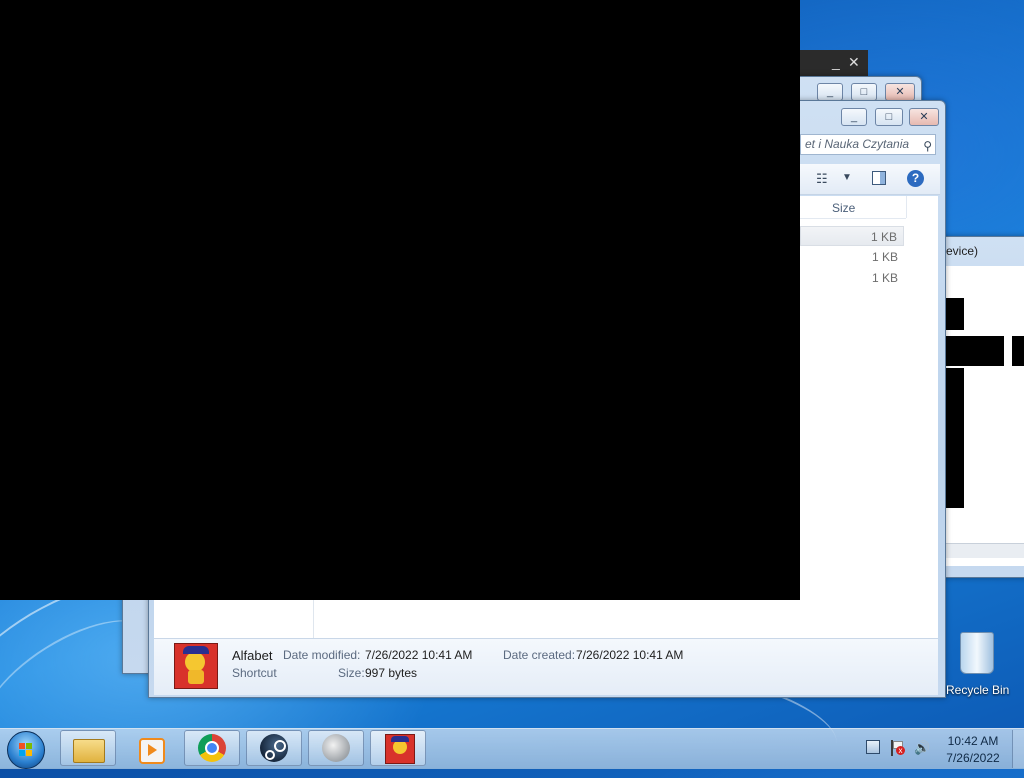 The image size is (1024, 778). What do you see at coordinates (1018, 749) in the screenshot?
I see `show-desktop-button` at bounding box center [1018, 749].